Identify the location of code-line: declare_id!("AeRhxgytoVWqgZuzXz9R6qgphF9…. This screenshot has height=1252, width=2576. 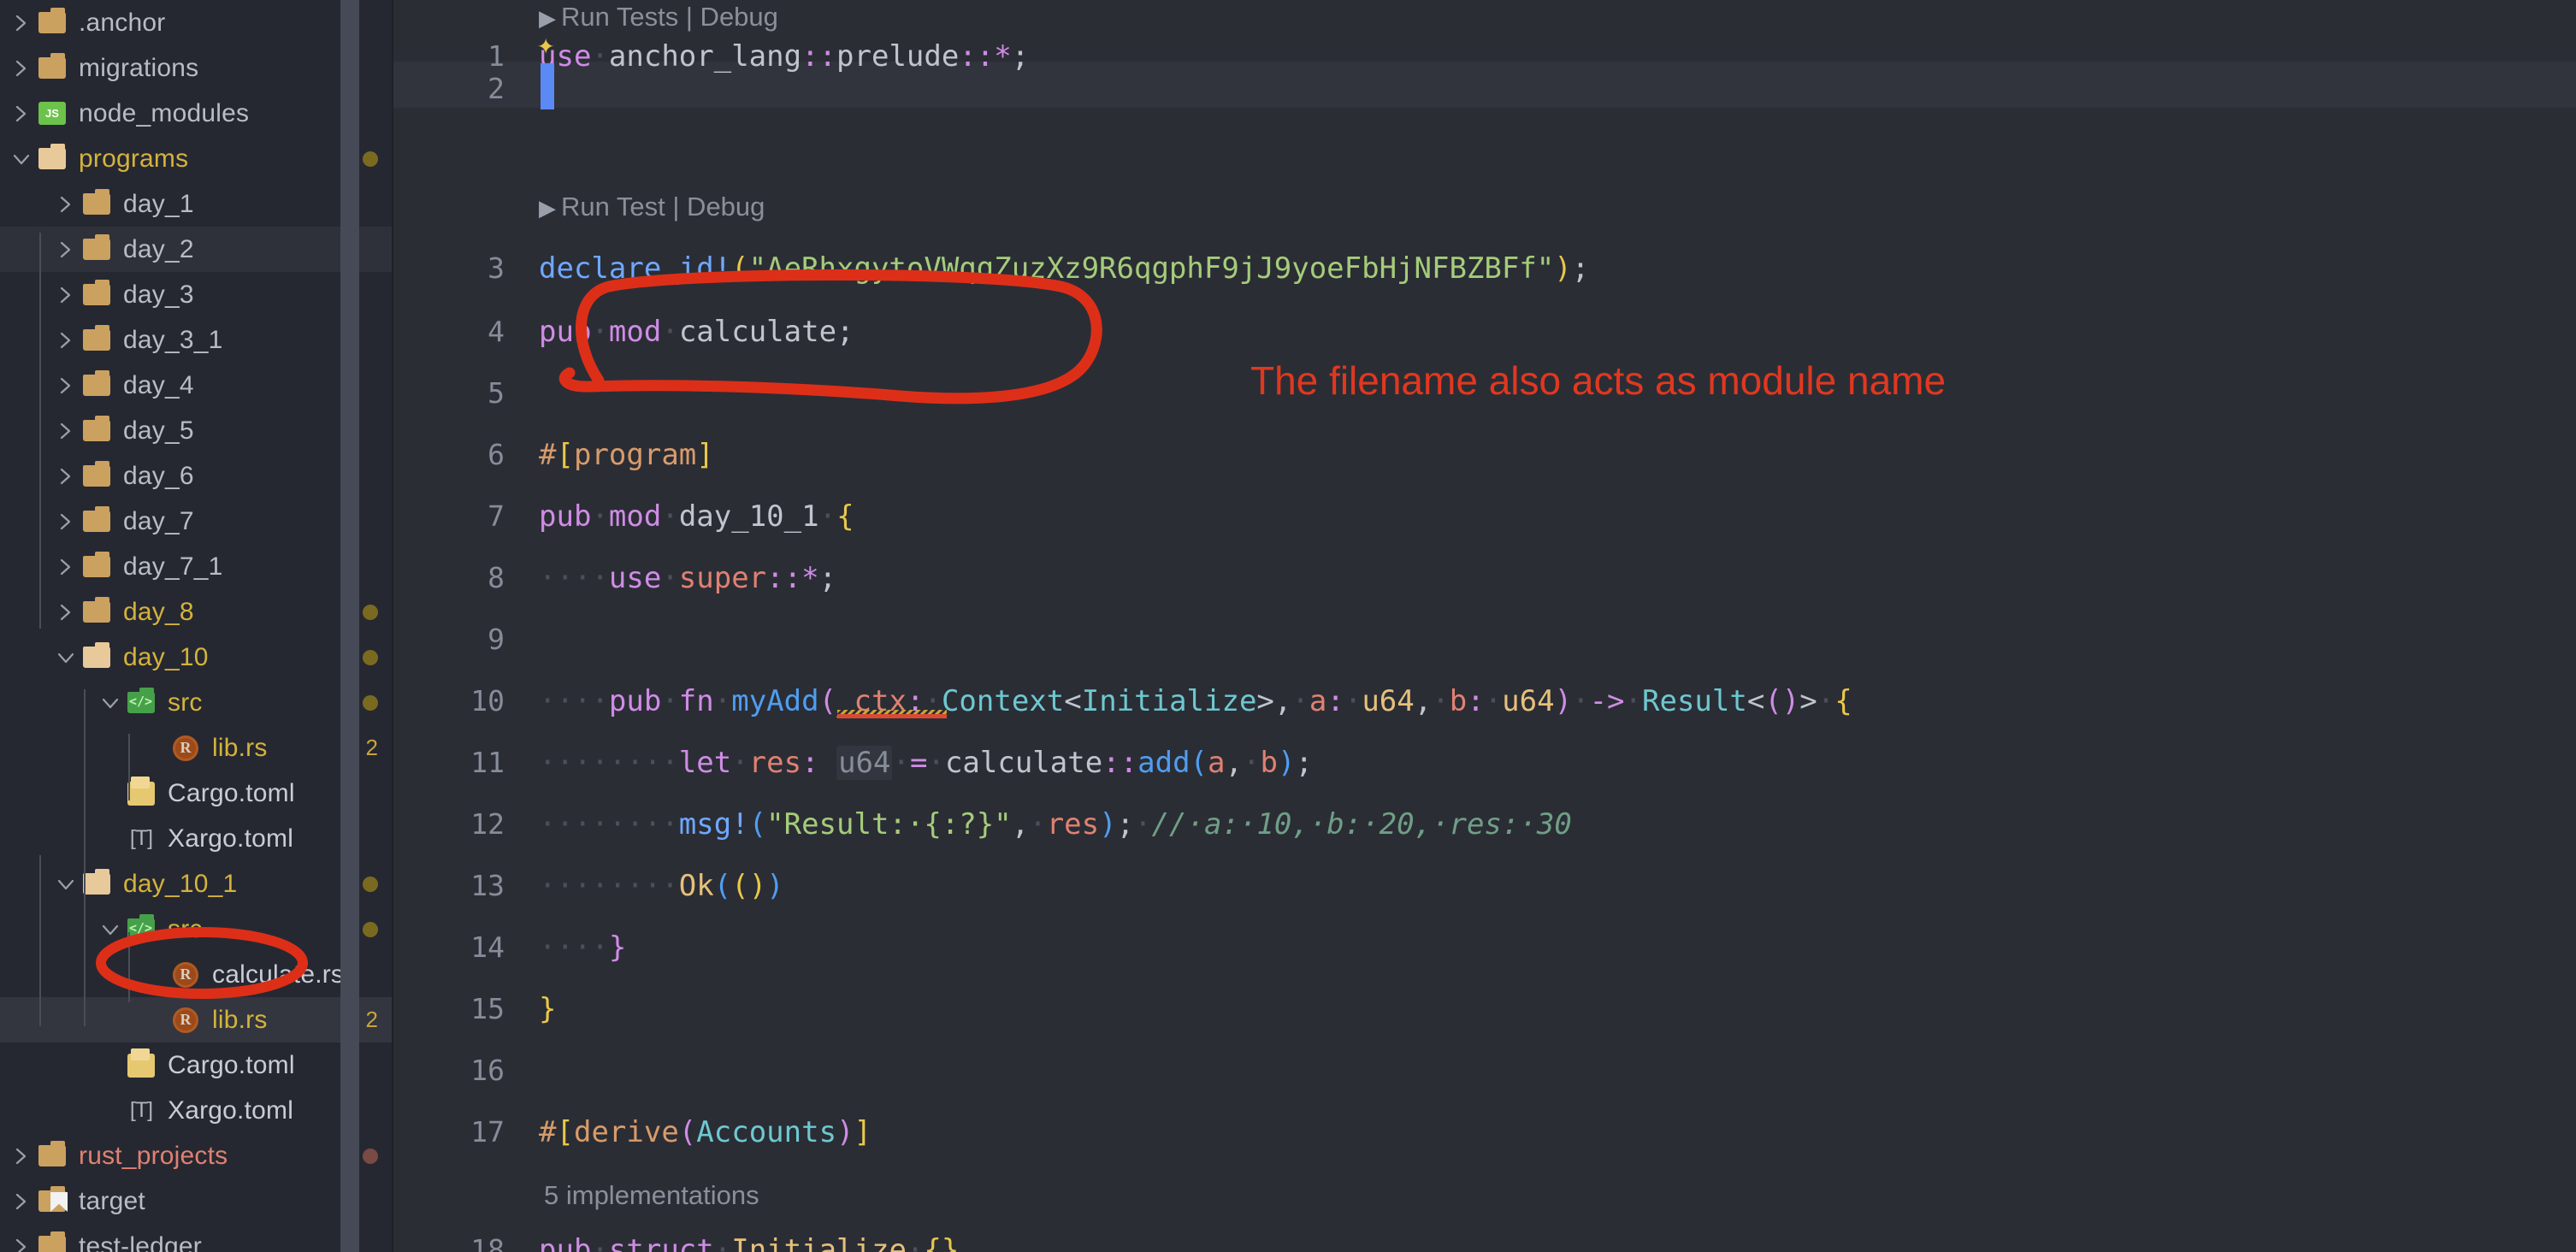
(1064, 268).